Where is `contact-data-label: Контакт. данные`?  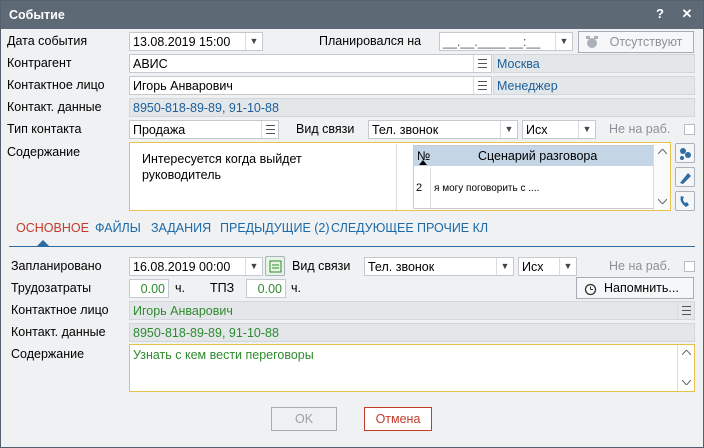 contact-data-label: Контакт. данные is located at coordinates (54, 107).